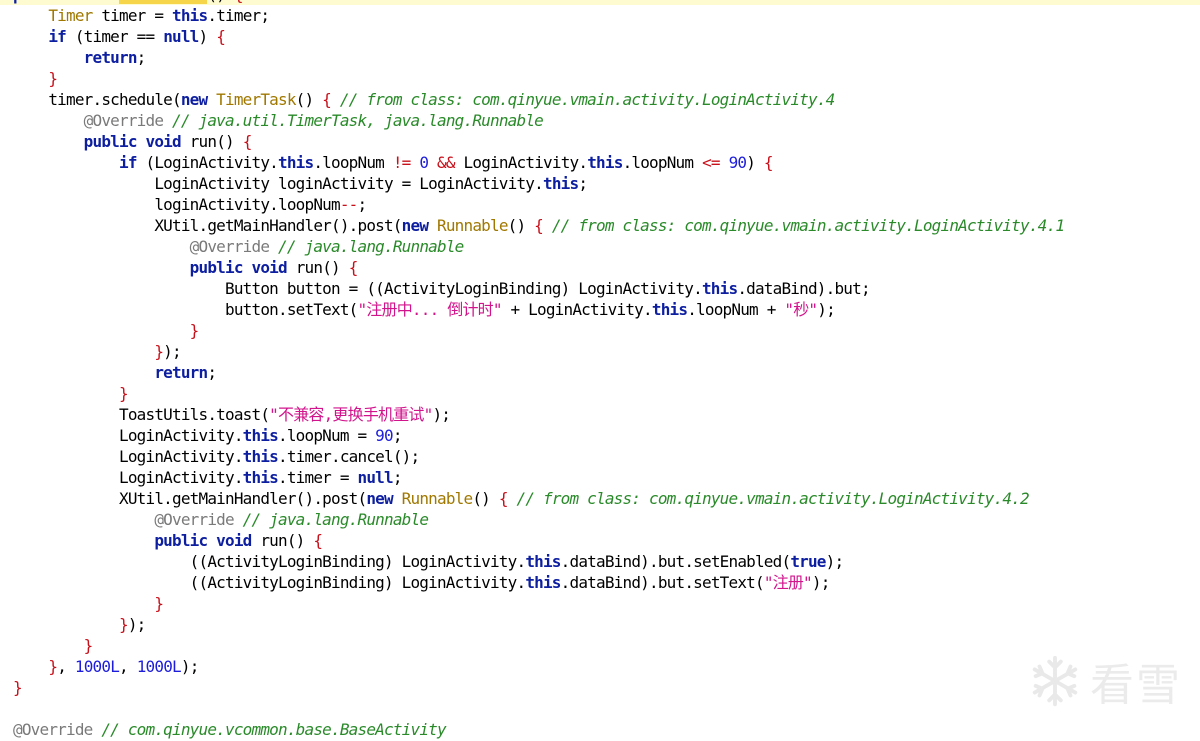  I want to click on code-token: .dataBind).but;, so click(803, 288).